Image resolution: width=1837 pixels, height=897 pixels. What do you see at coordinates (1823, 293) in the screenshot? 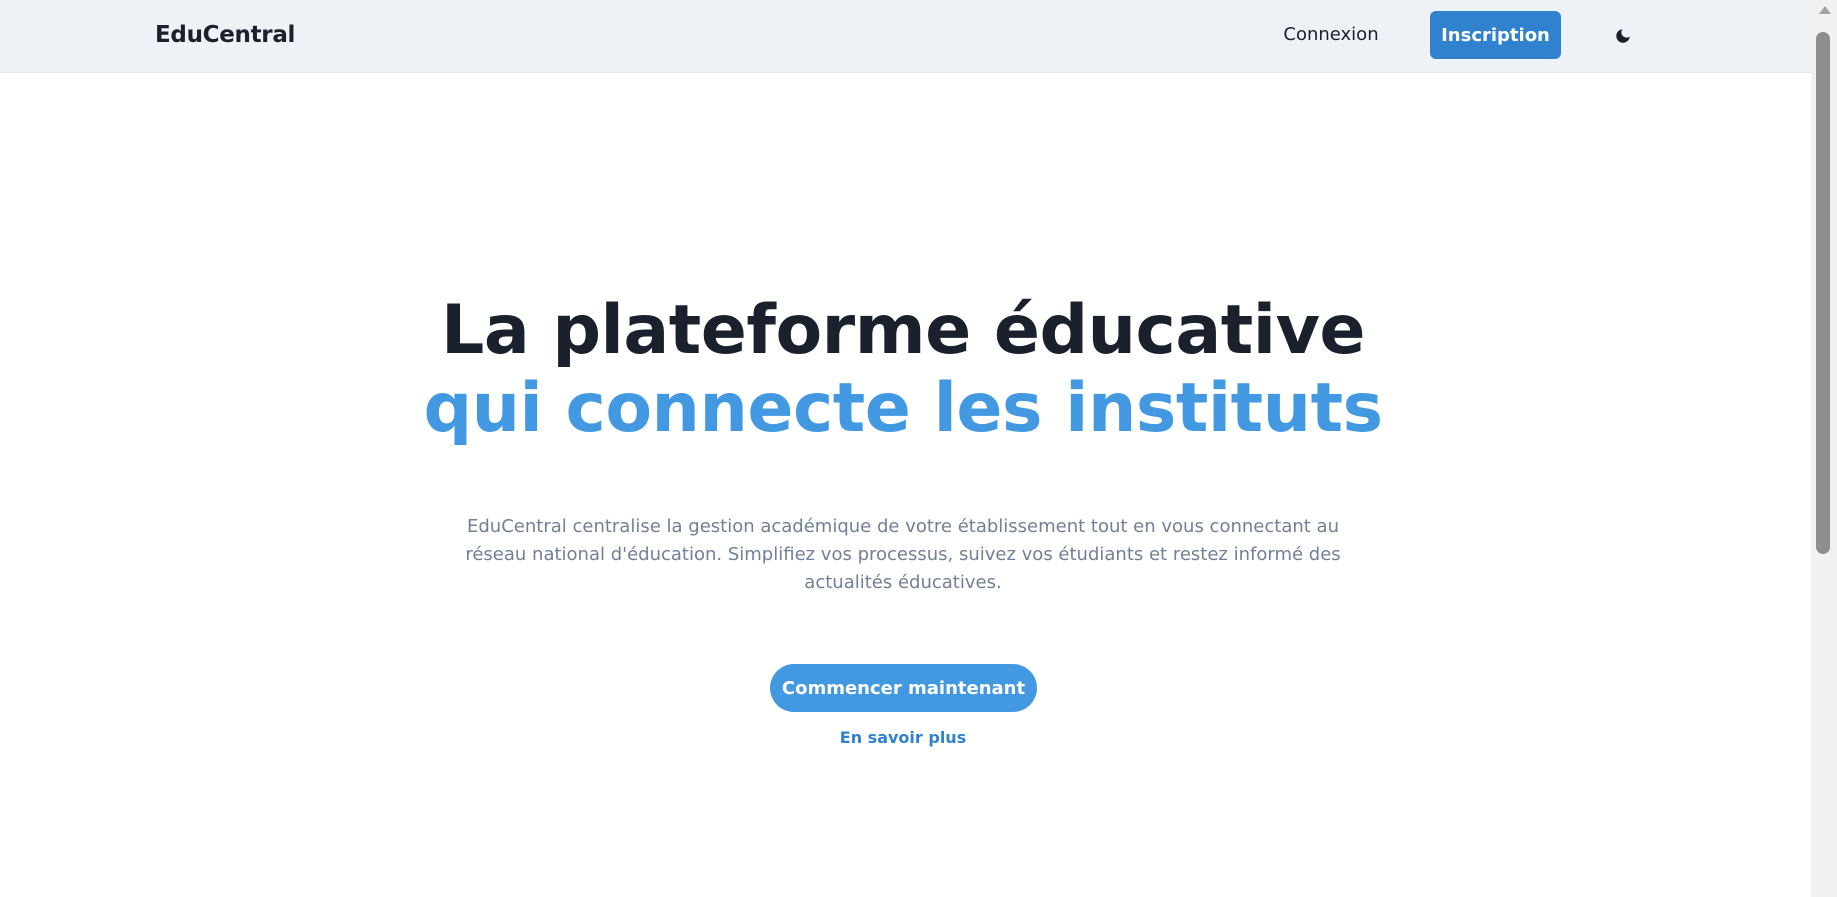
I see `scrollbar-thumb` at bounding box center [1823, 293].